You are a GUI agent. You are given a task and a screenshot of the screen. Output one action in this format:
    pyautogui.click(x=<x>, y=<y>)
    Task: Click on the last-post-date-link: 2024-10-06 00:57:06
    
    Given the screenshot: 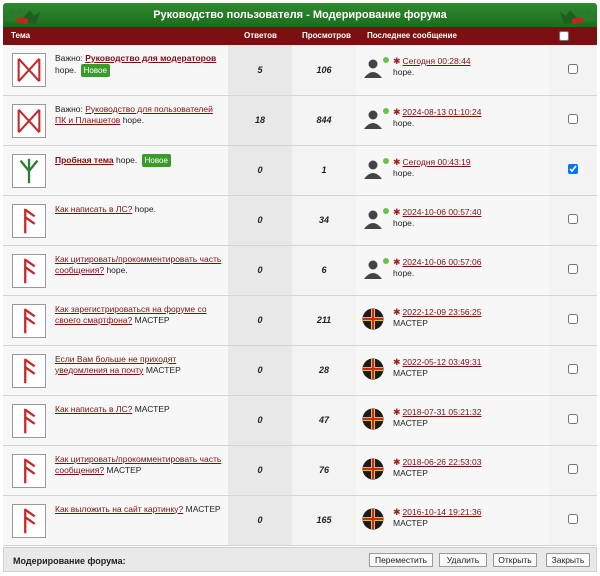 What is the action you would take?
    pyautogui.click(x=442, y=262)
    